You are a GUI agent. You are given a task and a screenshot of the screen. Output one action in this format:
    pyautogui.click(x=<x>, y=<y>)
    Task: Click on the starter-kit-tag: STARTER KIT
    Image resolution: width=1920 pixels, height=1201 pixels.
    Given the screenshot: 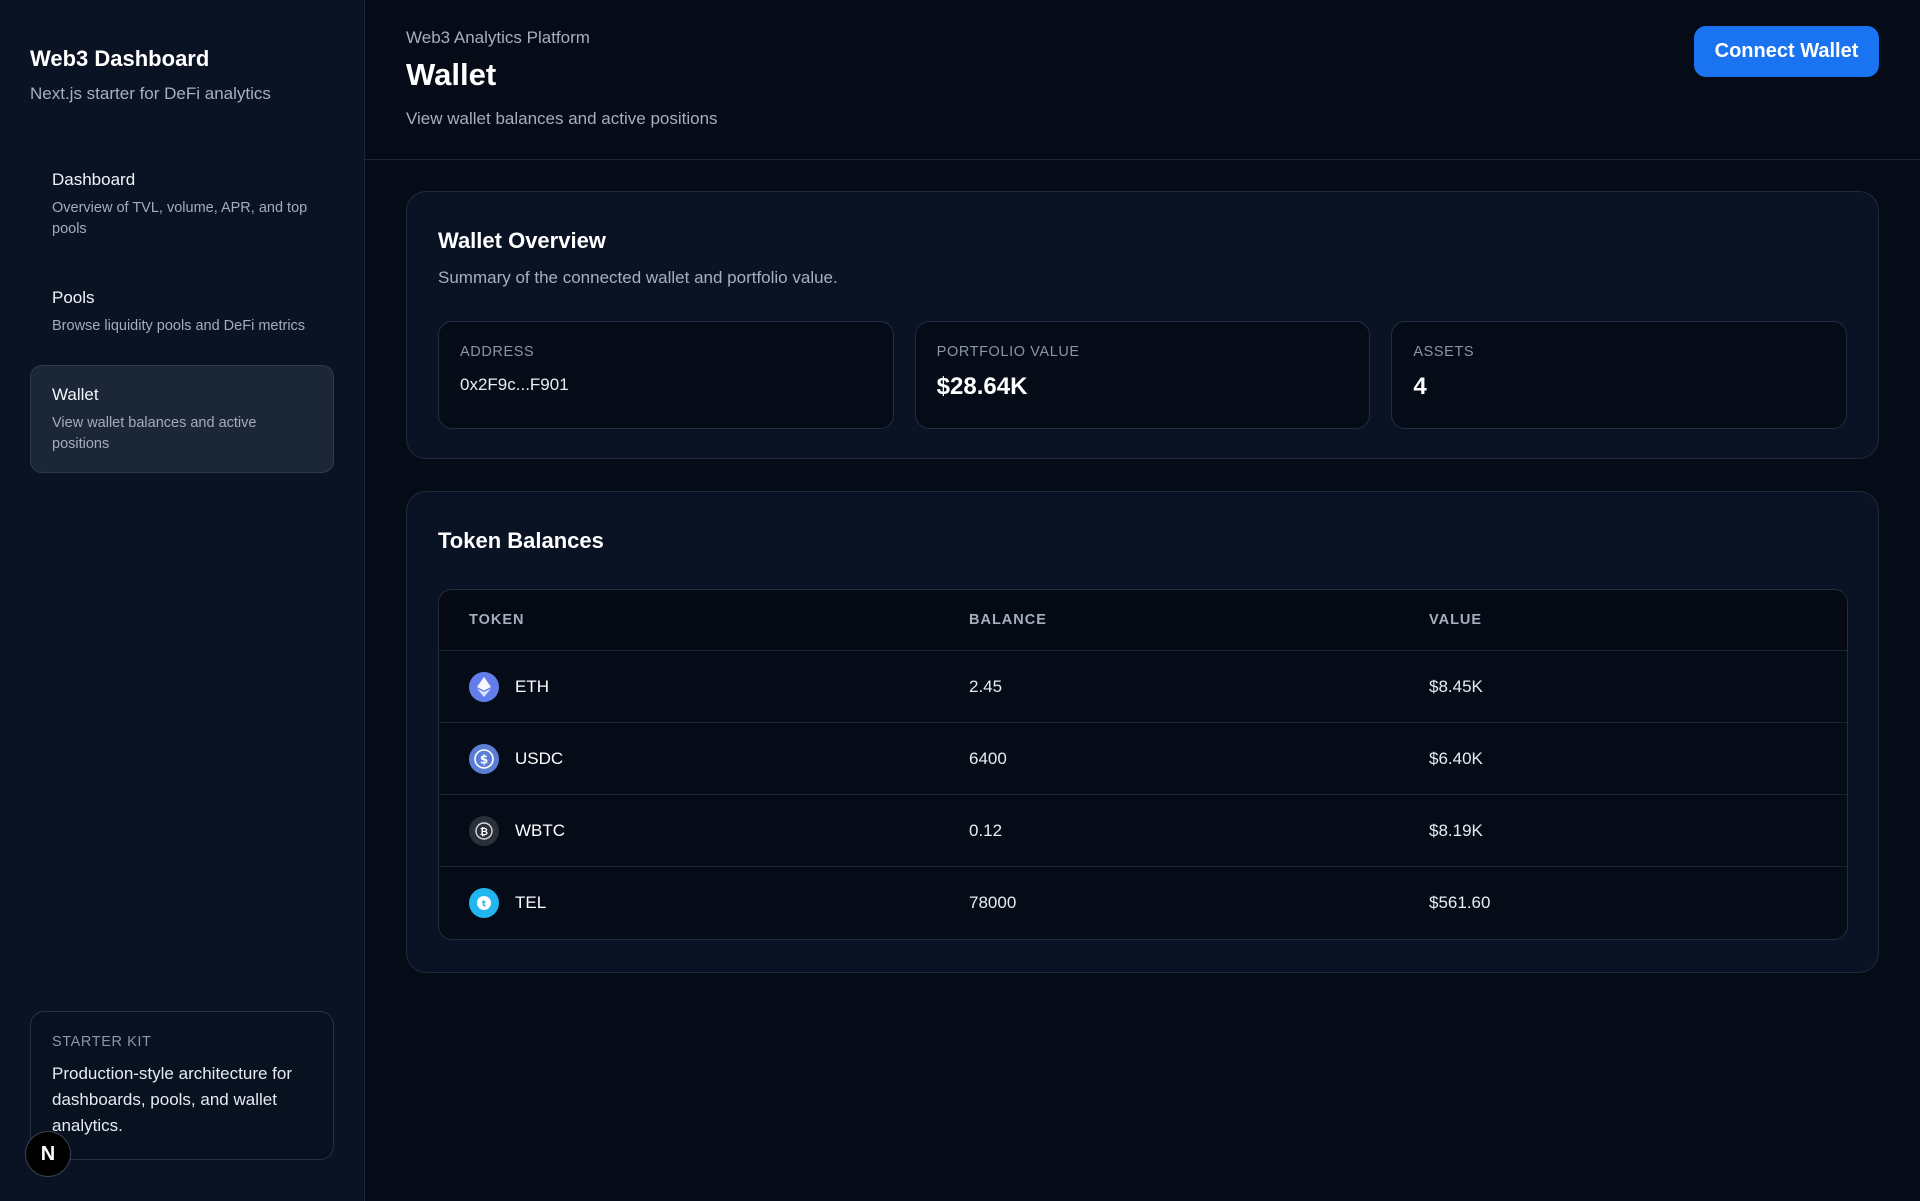 What is the action you would take?
    pyautogui.click(x=102, y=1042)
    